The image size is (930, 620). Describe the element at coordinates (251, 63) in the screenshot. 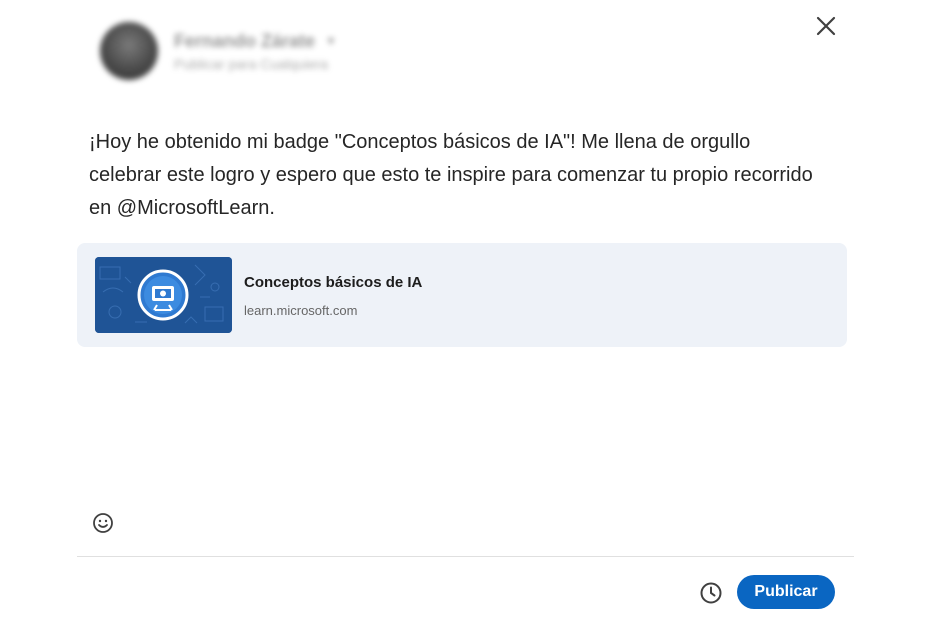

I see `visibility-label: Publicar para Cualquiera` at that location.